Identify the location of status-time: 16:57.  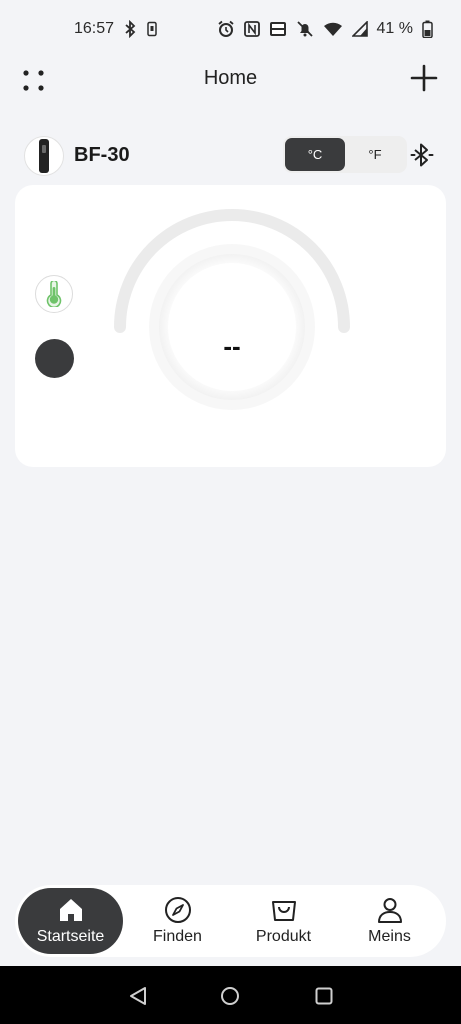
(94, 28).